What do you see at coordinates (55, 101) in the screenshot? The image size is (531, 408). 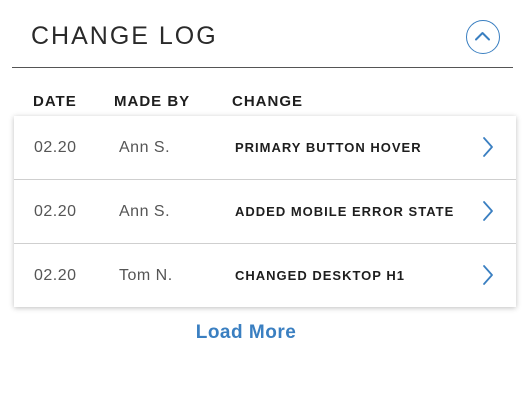 I see `column-header-date: DATE` at bounding box center [55, 101].